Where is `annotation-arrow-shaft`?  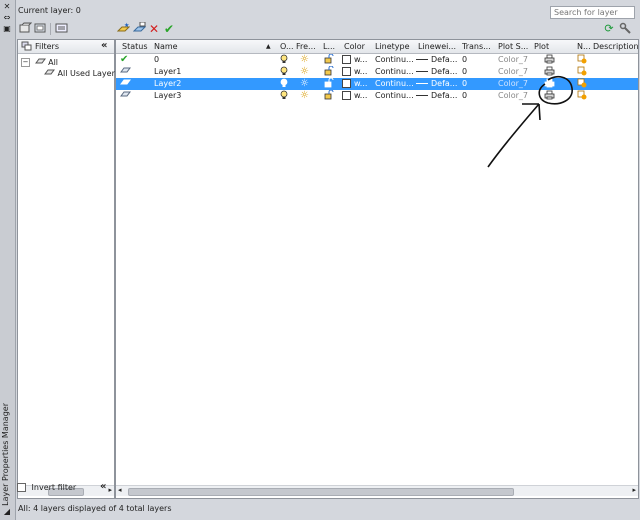
annotation-arrow-shaft is located at coordinates (513, 135).